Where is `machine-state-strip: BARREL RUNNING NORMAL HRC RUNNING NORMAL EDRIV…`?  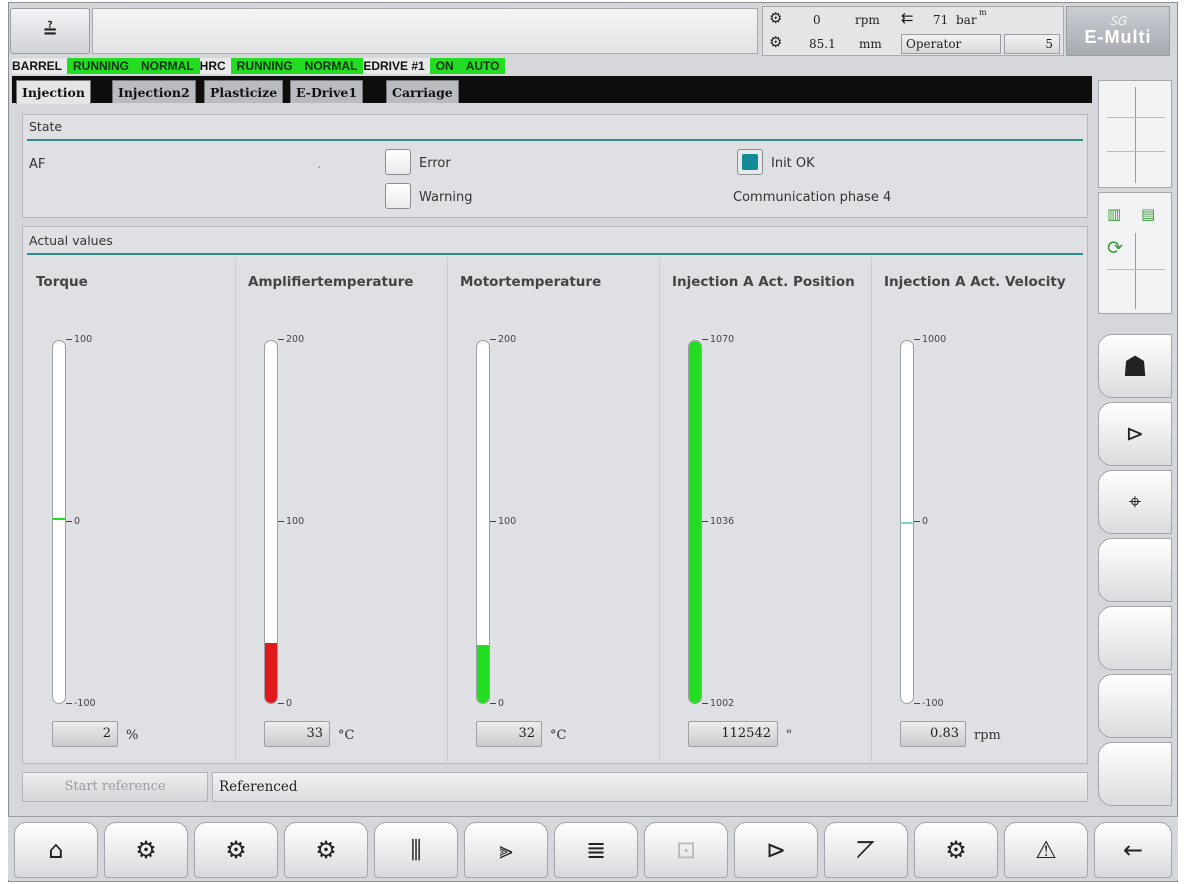
machine-state-strip: BARREL RUNNING NORMAL HRC RUNNING NORMAL EDRIV… is located at coordinates (259, 66).